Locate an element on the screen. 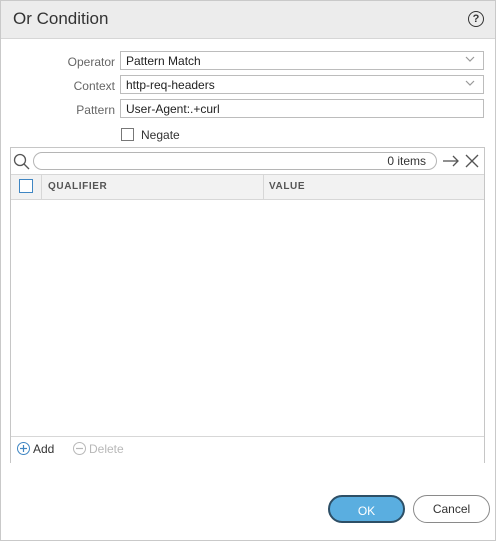  grid-toolbar: 0 items is located at coordinates (247, 161).